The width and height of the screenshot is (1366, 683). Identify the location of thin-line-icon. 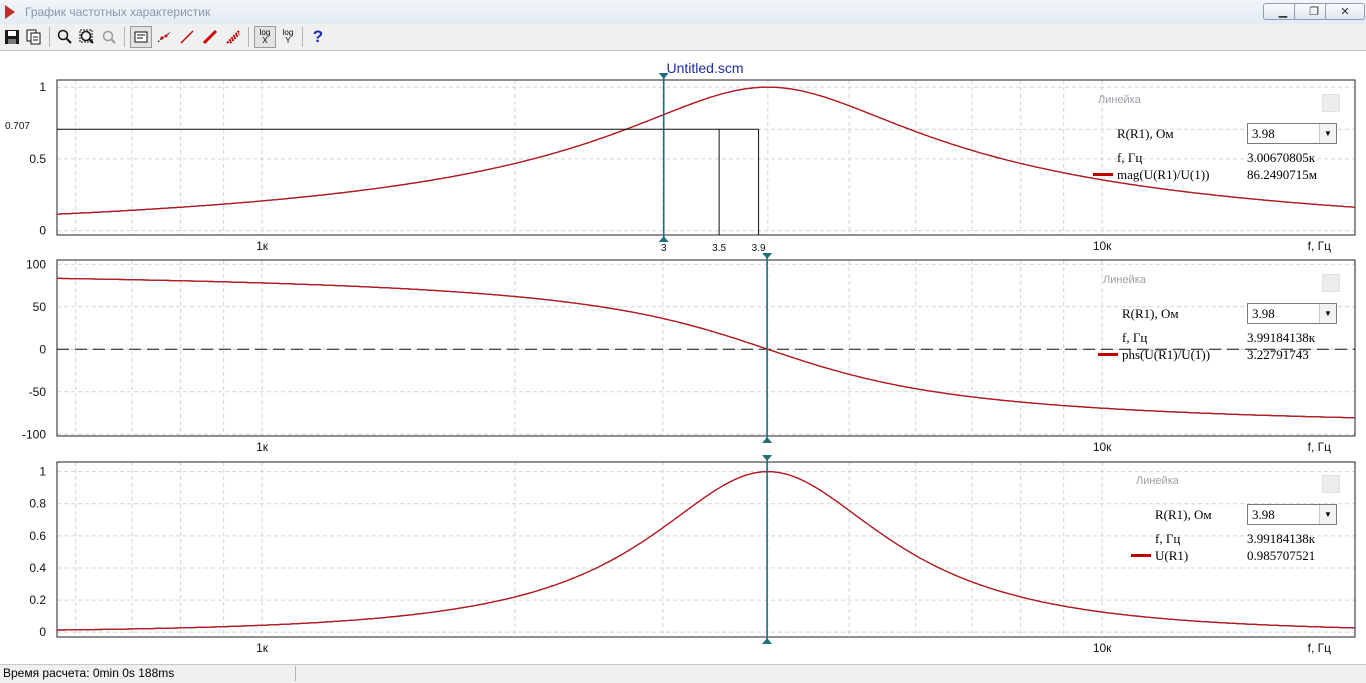
(187, 37).